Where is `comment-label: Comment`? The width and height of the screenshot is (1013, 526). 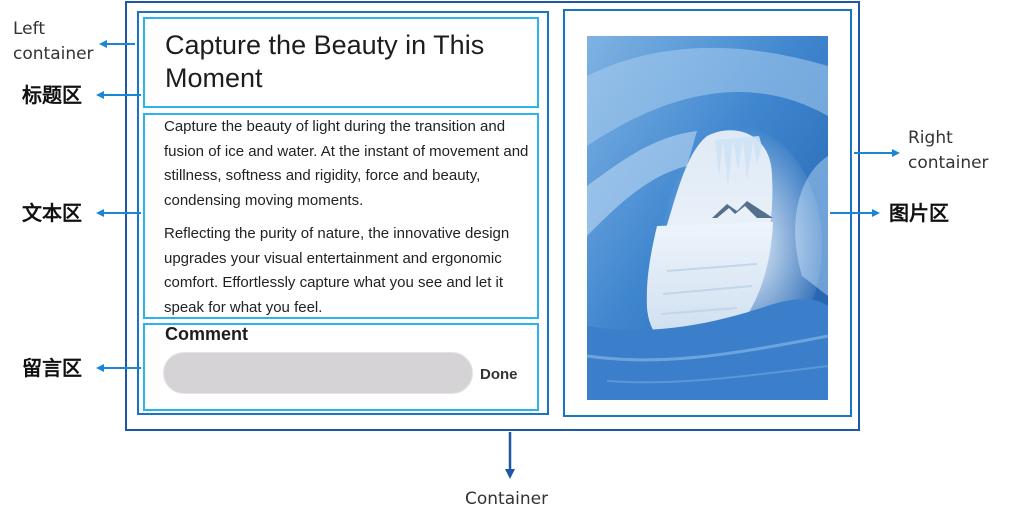
comment-label: Comment is located at coordinates (207, 334).